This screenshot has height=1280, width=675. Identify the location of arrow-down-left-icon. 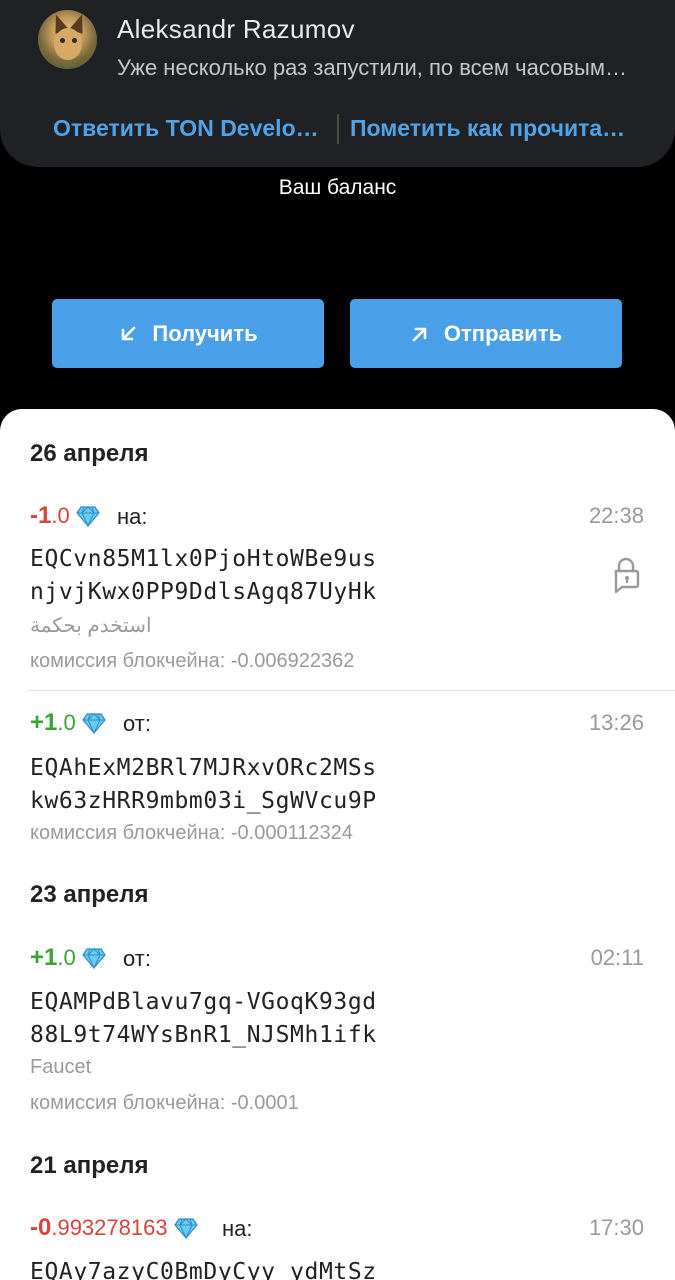
(129, 333).